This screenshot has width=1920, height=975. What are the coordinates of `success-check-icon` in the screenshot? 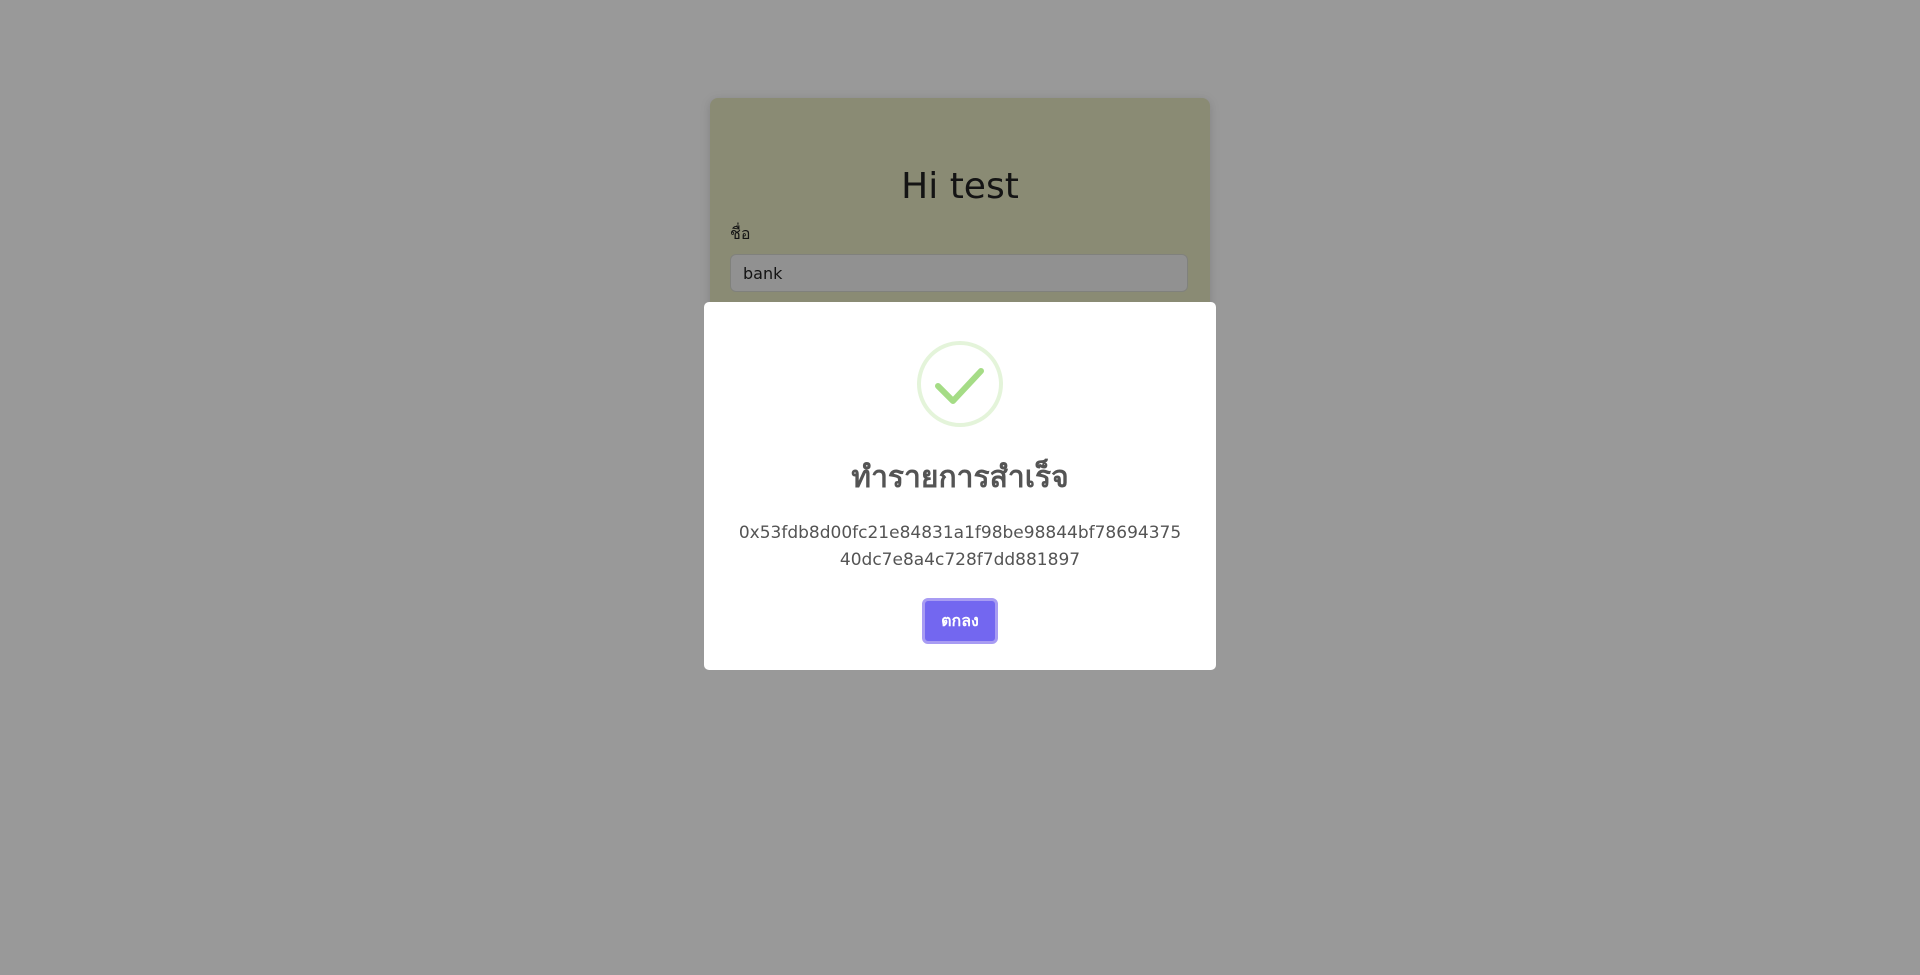 It's located at (960, 384).